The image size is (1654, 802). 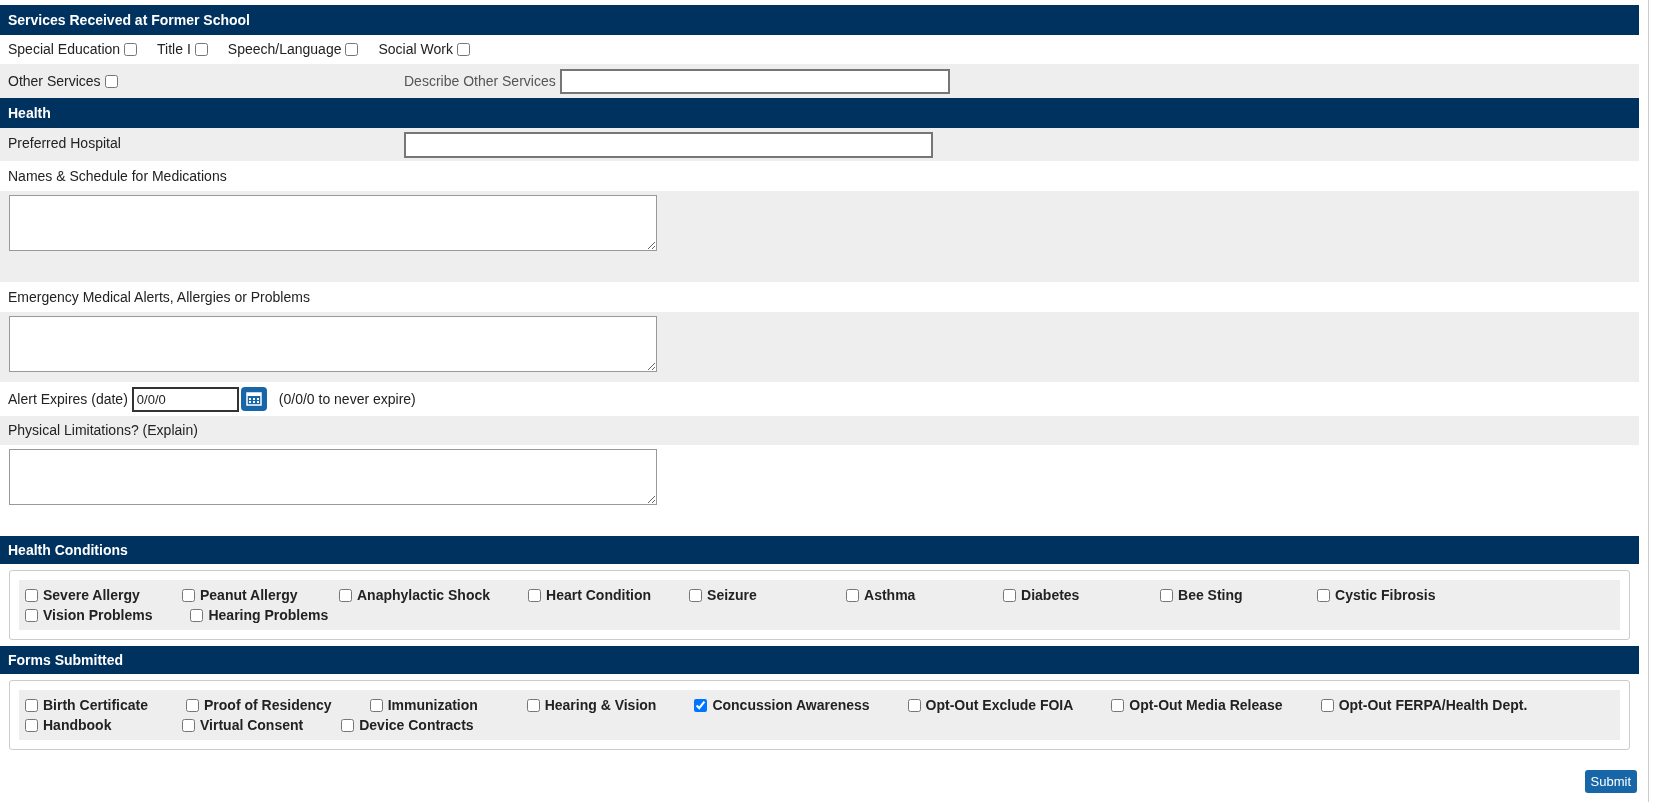 I want to click on section-header: Forms Submitted, so click(x=819, y=660).